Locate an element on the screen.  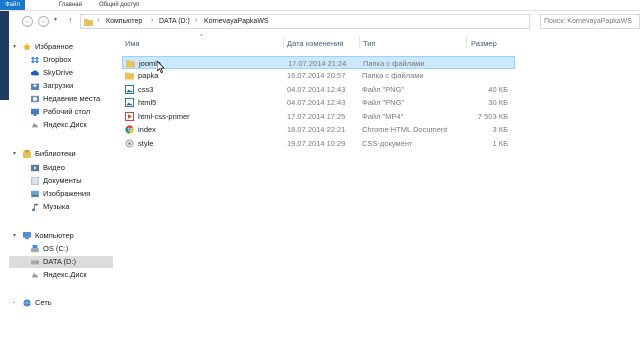
up-button: ↑ is located at coordinates (70, 20).